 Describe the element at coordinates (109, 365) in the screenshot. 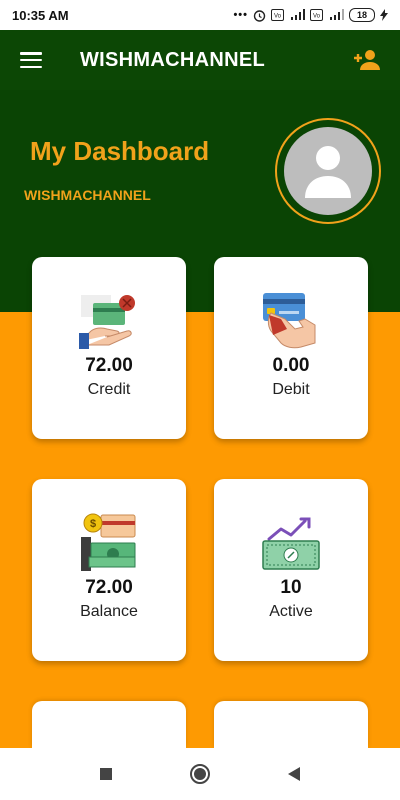

I see `credit-value: 72.00` at that location.